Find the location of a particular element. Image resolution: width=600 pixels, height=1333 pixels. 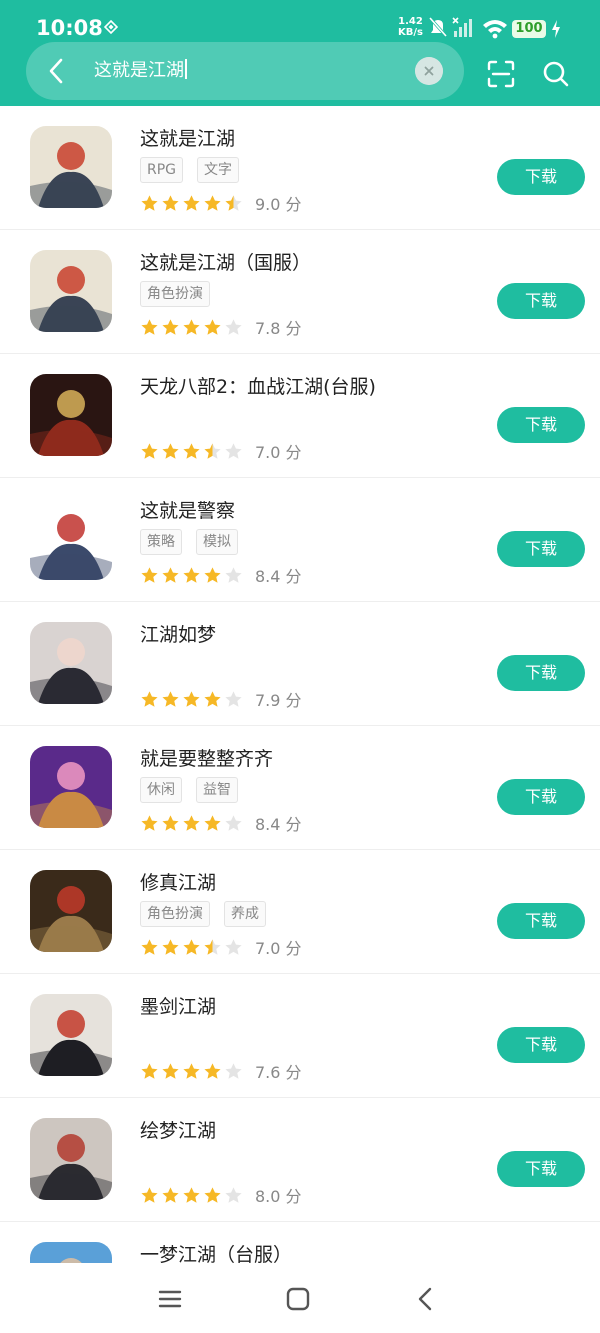

close-icon is located at coordinates (429, 71).